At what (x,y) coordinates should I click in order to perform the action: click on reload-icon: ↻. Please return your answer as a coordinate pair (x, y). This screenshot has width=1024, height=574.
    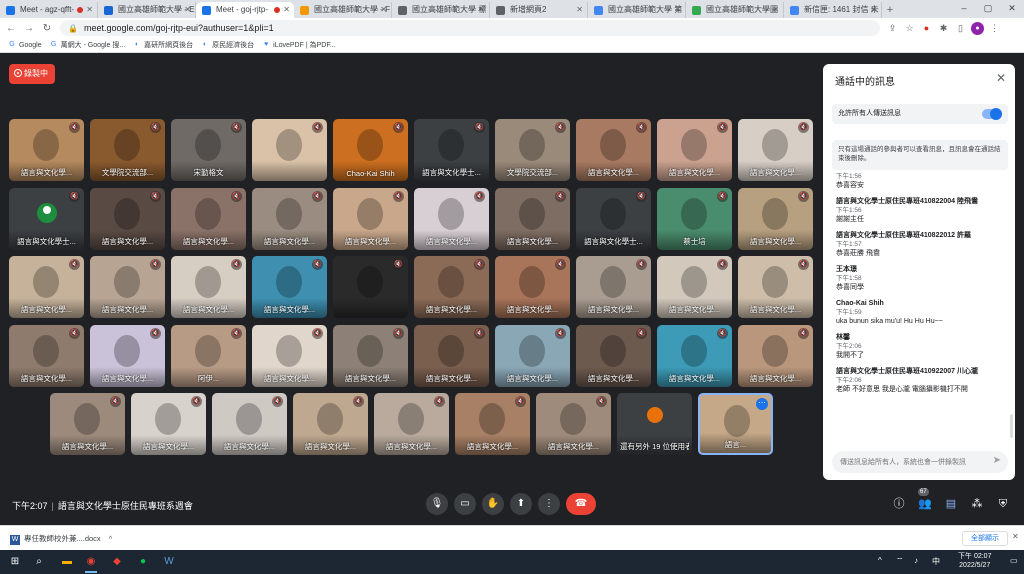
    Looking at the image, I should click on (47, 28).